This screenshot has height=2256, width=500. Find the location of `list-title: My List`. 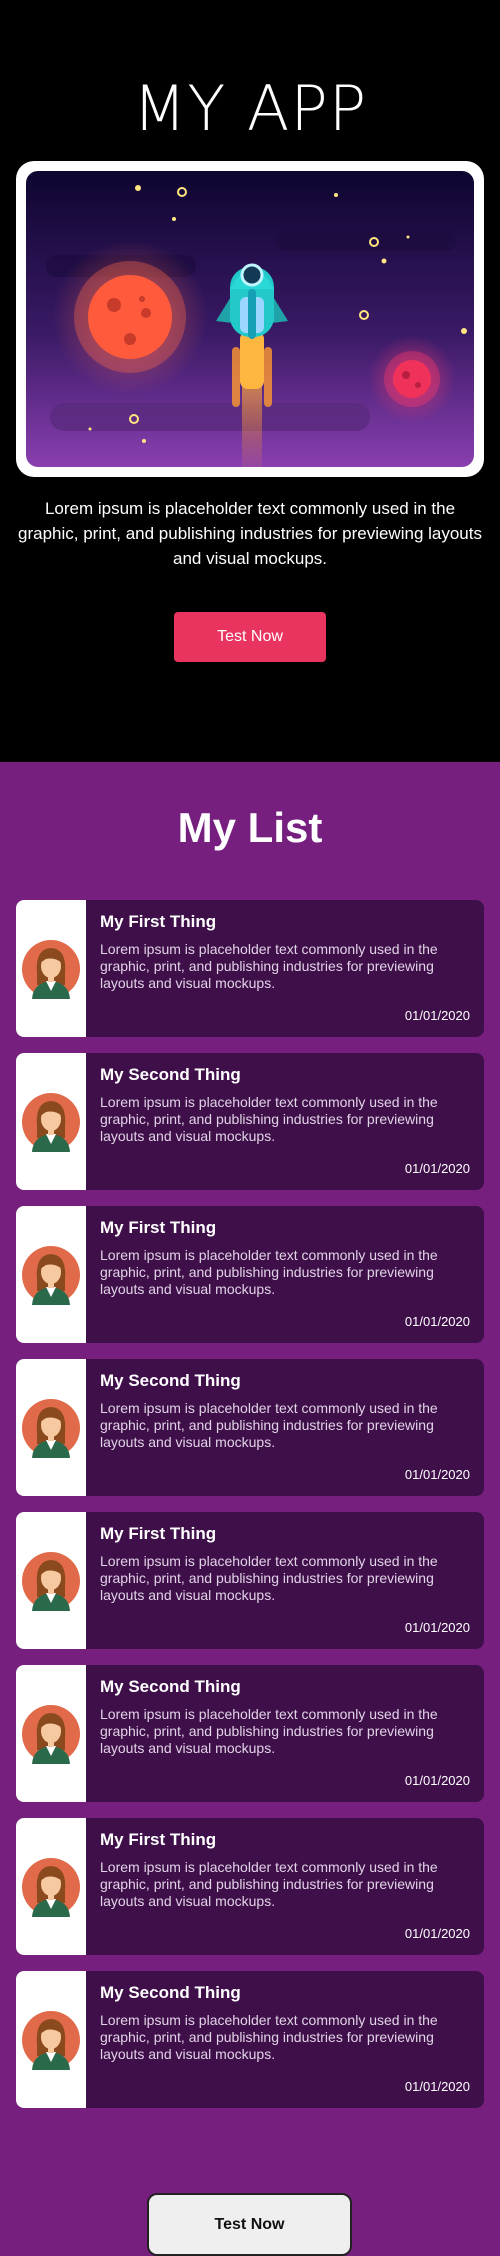

list-title: My List is located at coordinates (250, 827).